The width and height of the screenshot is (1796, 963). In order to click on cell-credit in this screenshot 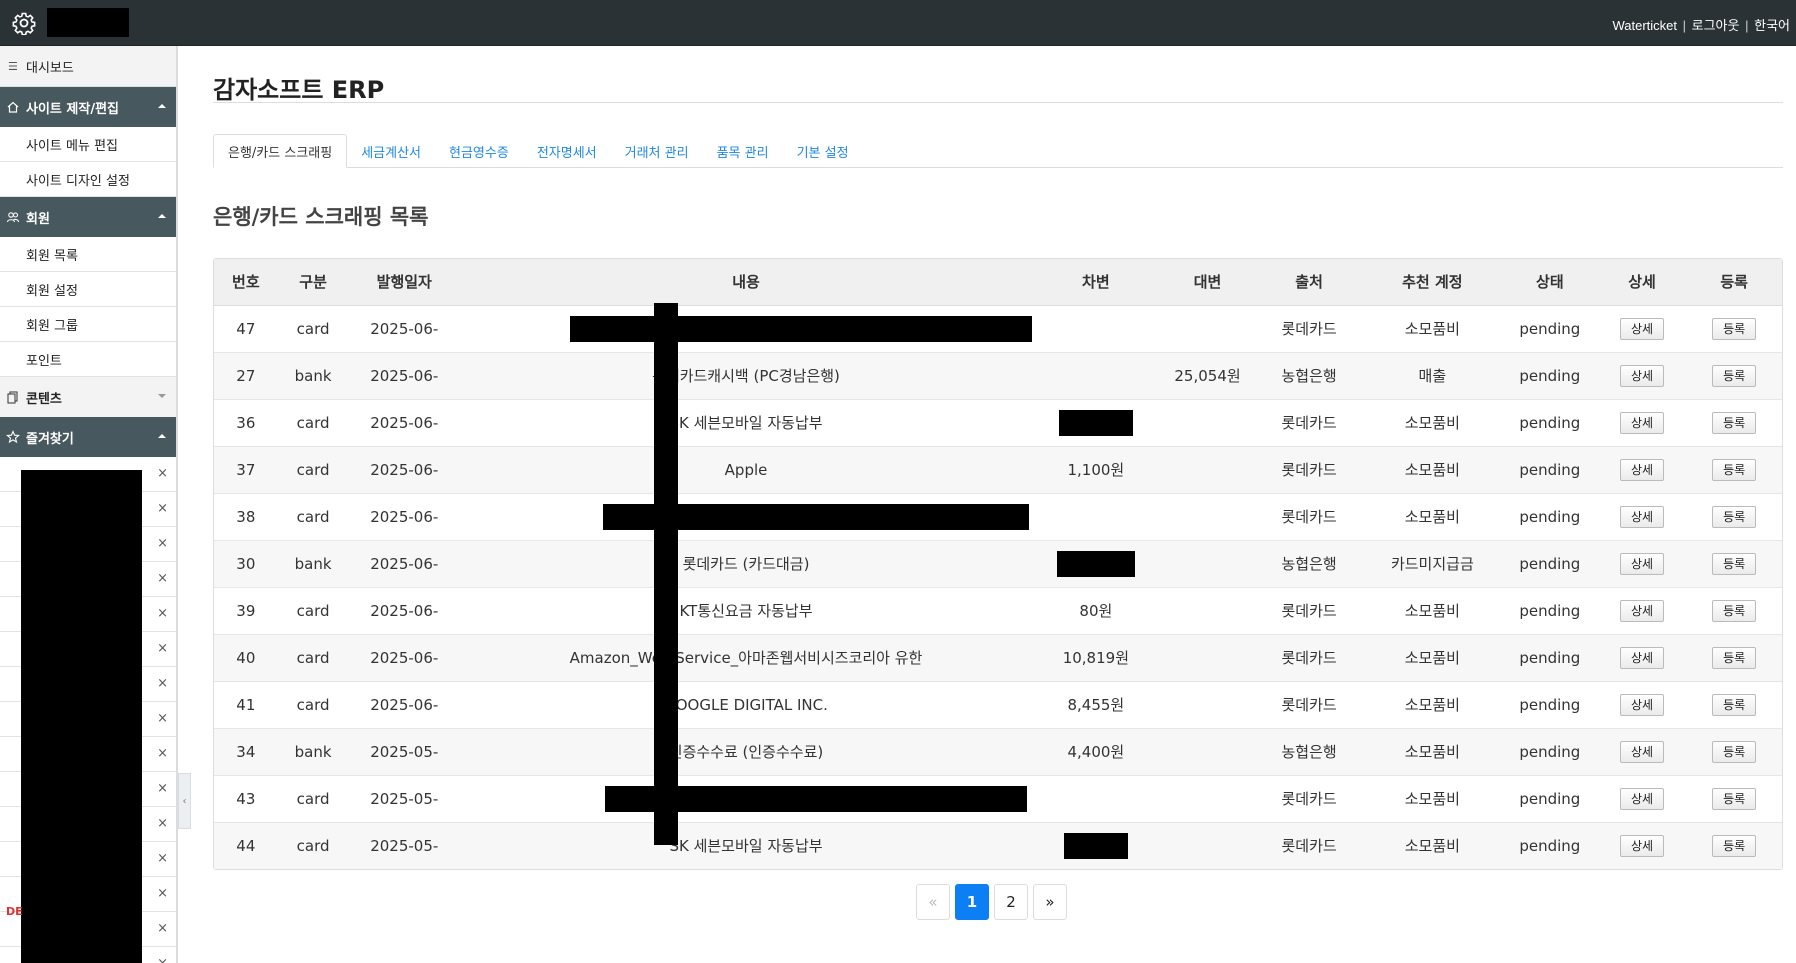, I will do `click(1207, 798)`.